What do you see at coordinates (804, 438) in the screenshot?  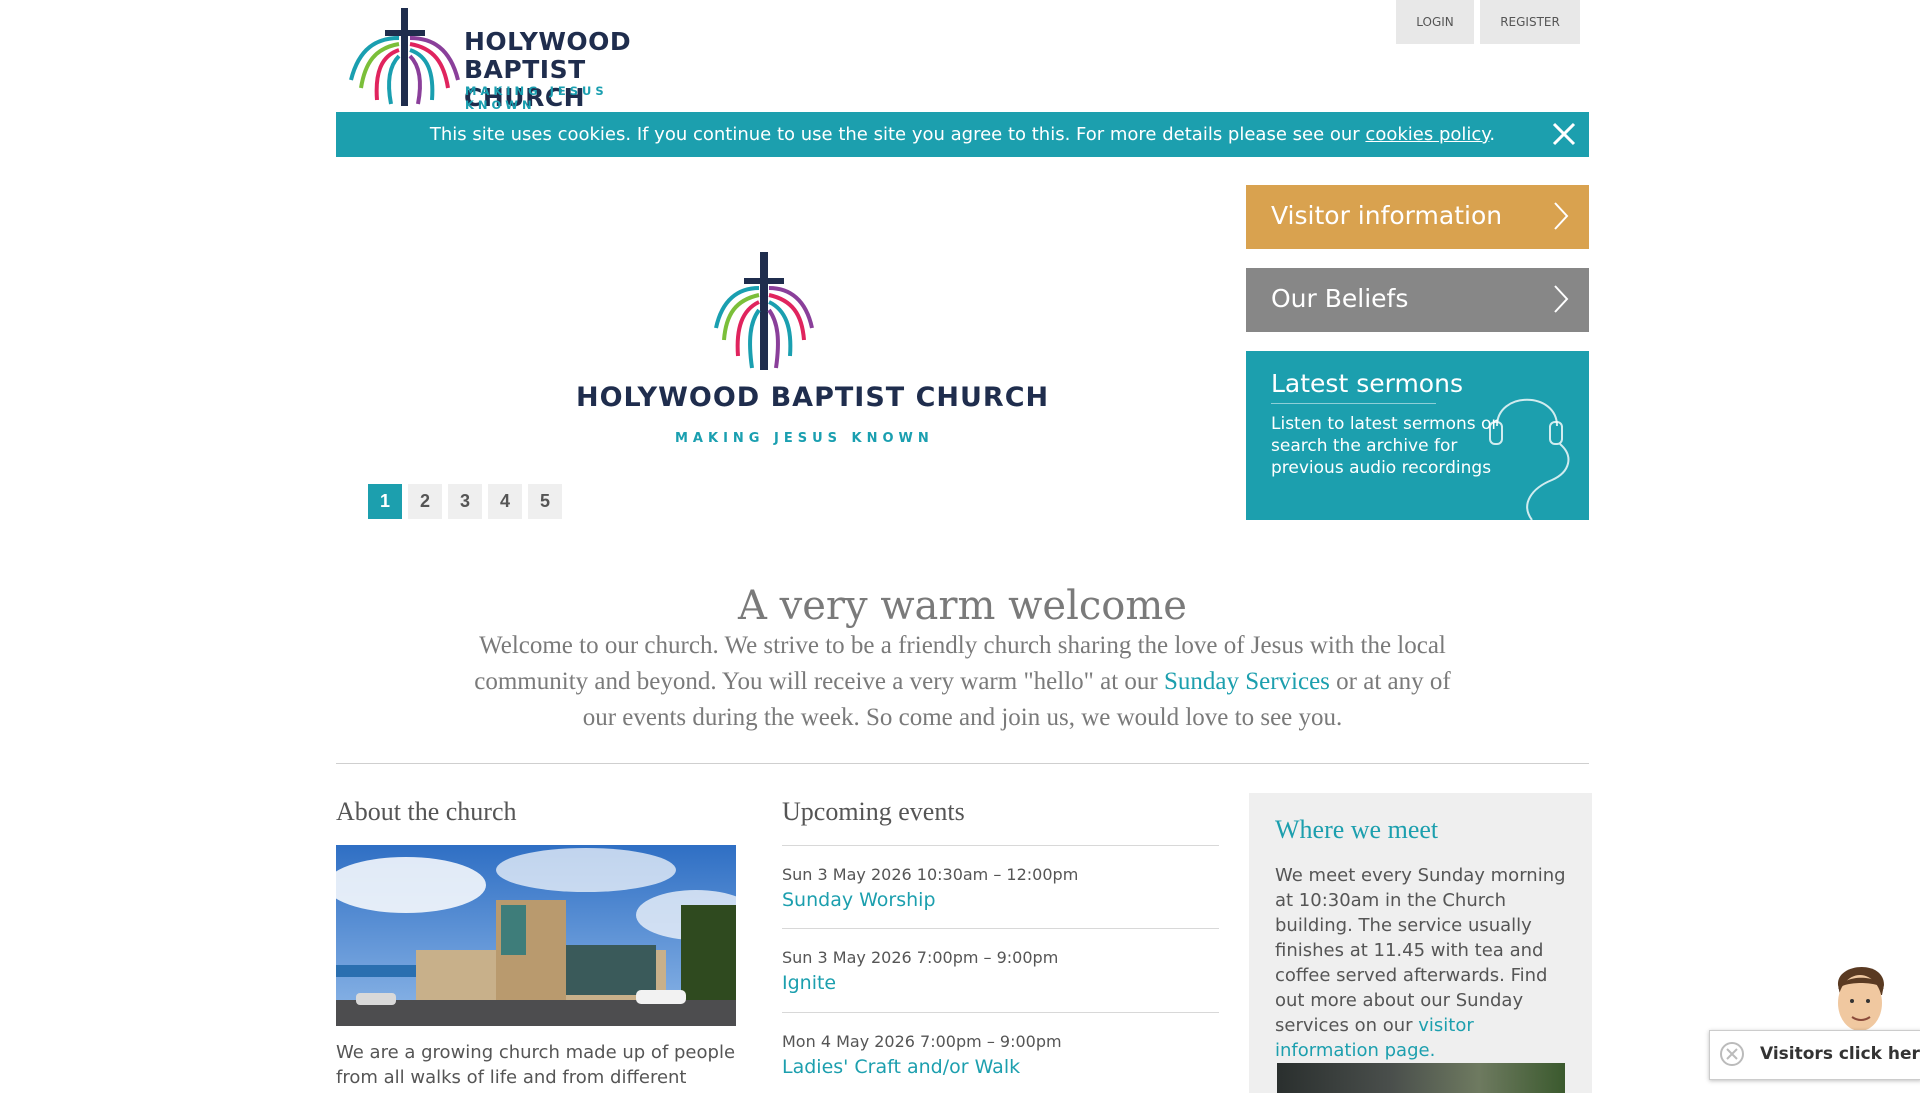 I see `slide-tagline: MAKING JESUS KNOWN` at bounding box center [804, 438].